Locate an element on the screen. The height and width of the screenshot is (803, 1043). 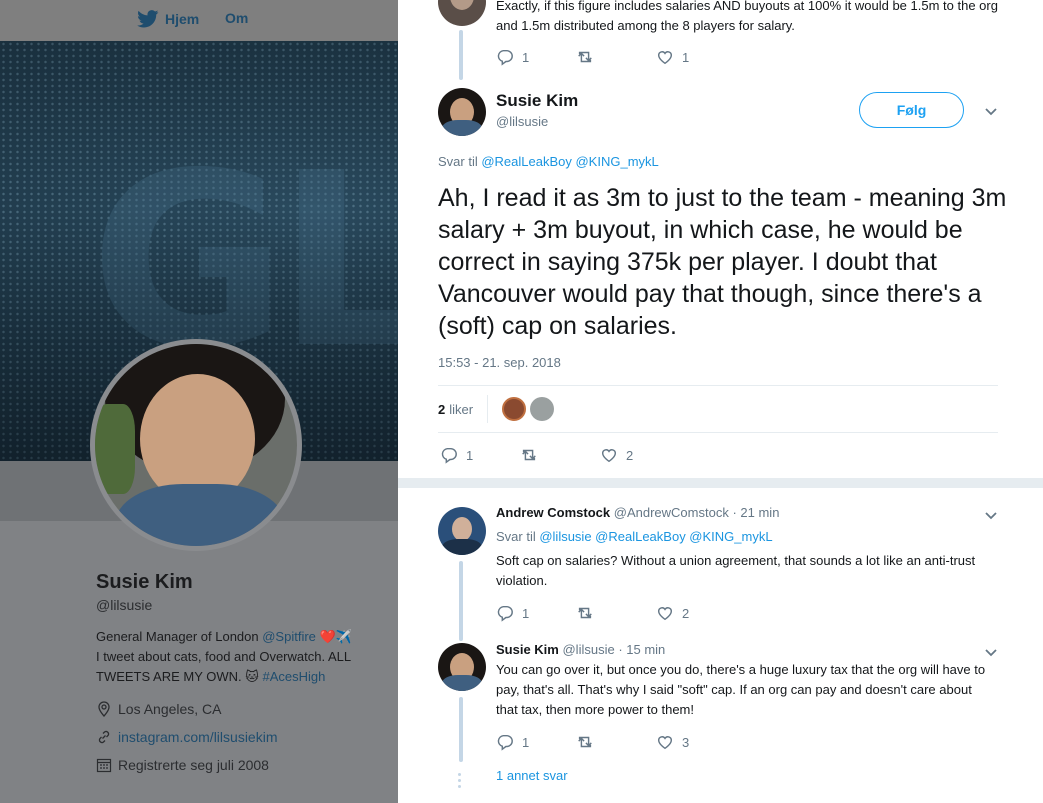
profile-avatar is located at coordinates (196, 445).